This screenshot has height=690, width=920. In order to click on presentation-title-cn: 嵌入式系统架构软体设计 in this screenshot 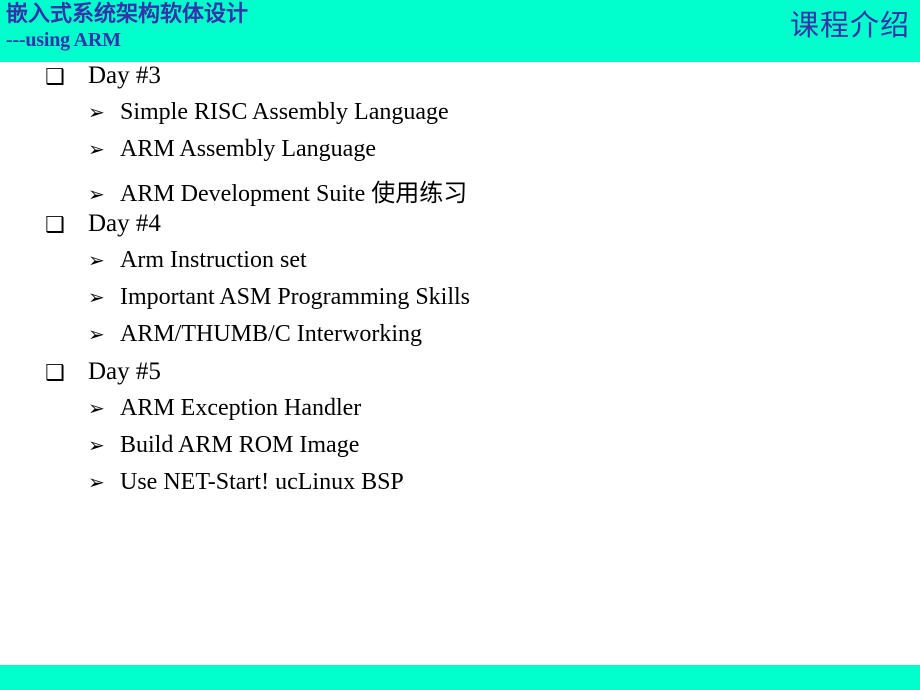, I will do `click(127, 14)`.